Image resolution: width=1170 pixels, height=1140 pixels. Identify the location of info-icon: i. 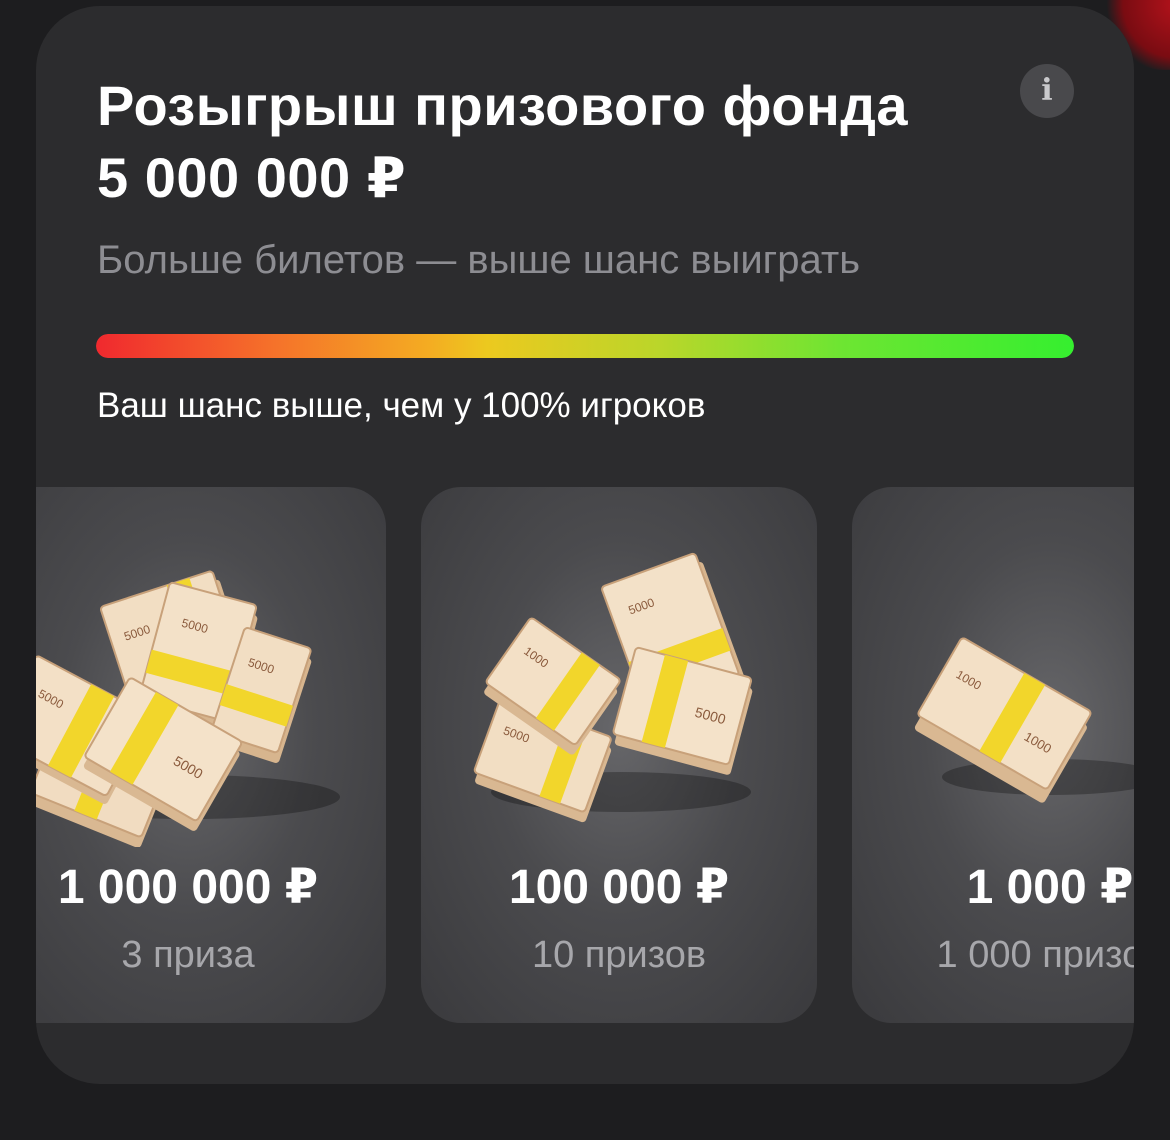
(1047, 91).